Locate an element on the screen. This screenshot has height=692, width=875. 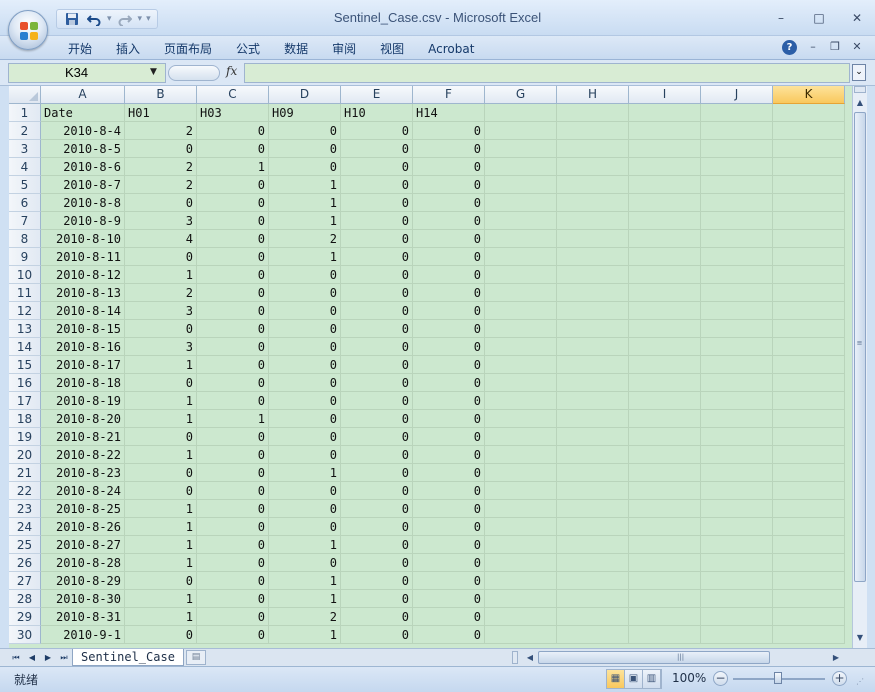
cell: 2010-8-6 is located at coordinates (83, 167).